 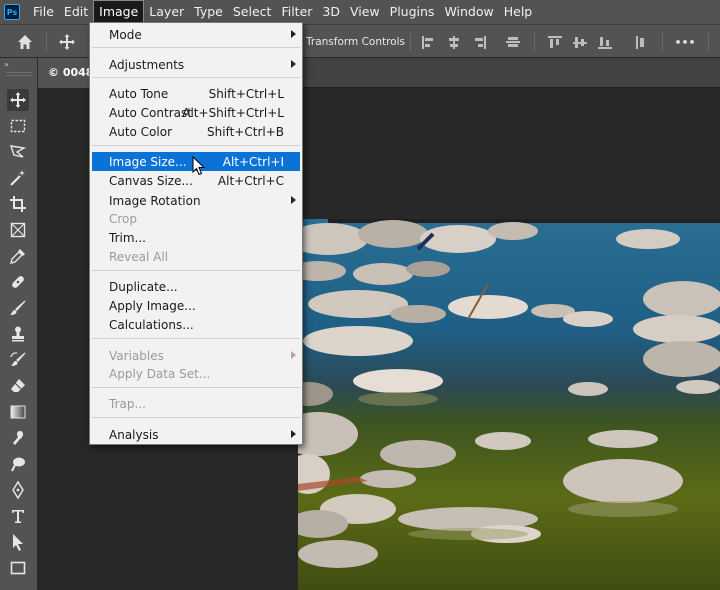 I want to click on pen-icon, so click(x=18, y=490).